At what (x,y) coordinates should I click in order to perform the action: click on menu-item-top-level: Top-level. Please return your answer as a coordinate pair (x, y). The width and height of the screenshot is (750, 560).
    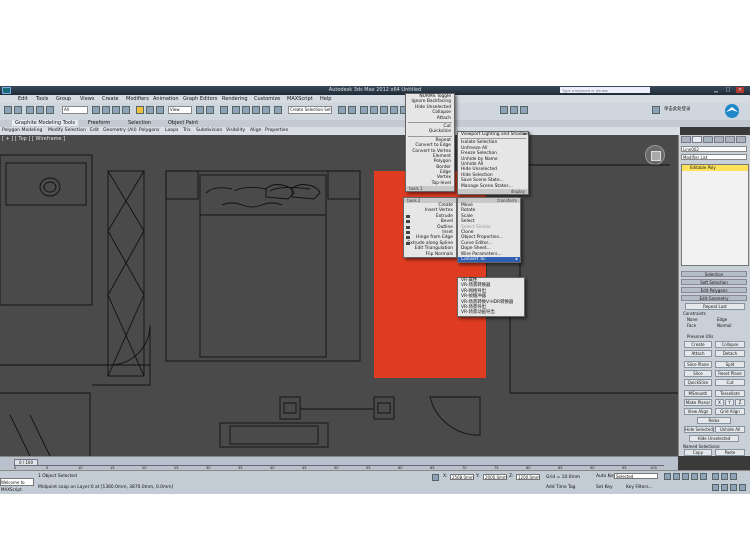
    Looking at the image, I should click on (430, 183).